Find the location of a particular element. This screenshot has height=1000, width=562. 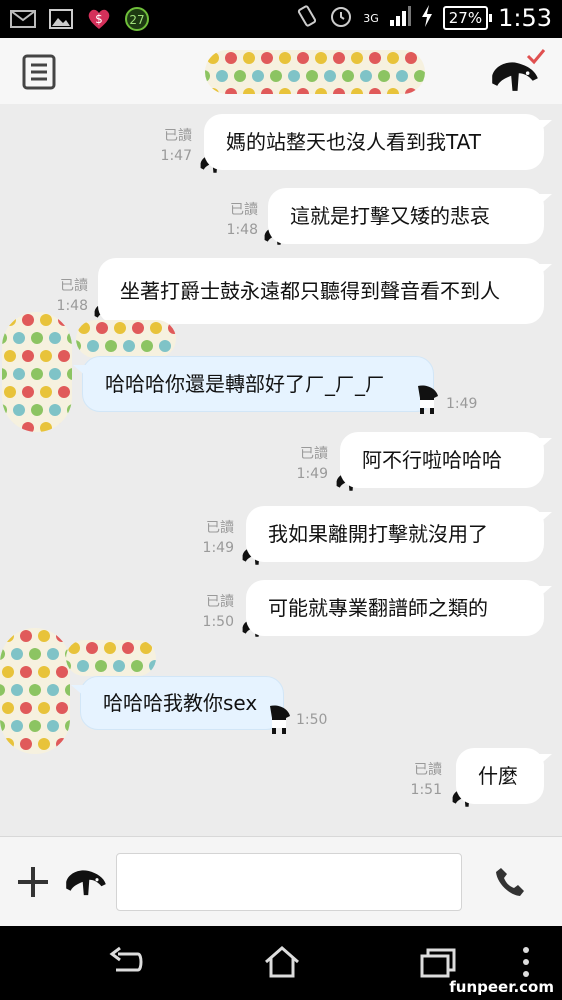

recent-apps-button is located at coordinates (438, 962).